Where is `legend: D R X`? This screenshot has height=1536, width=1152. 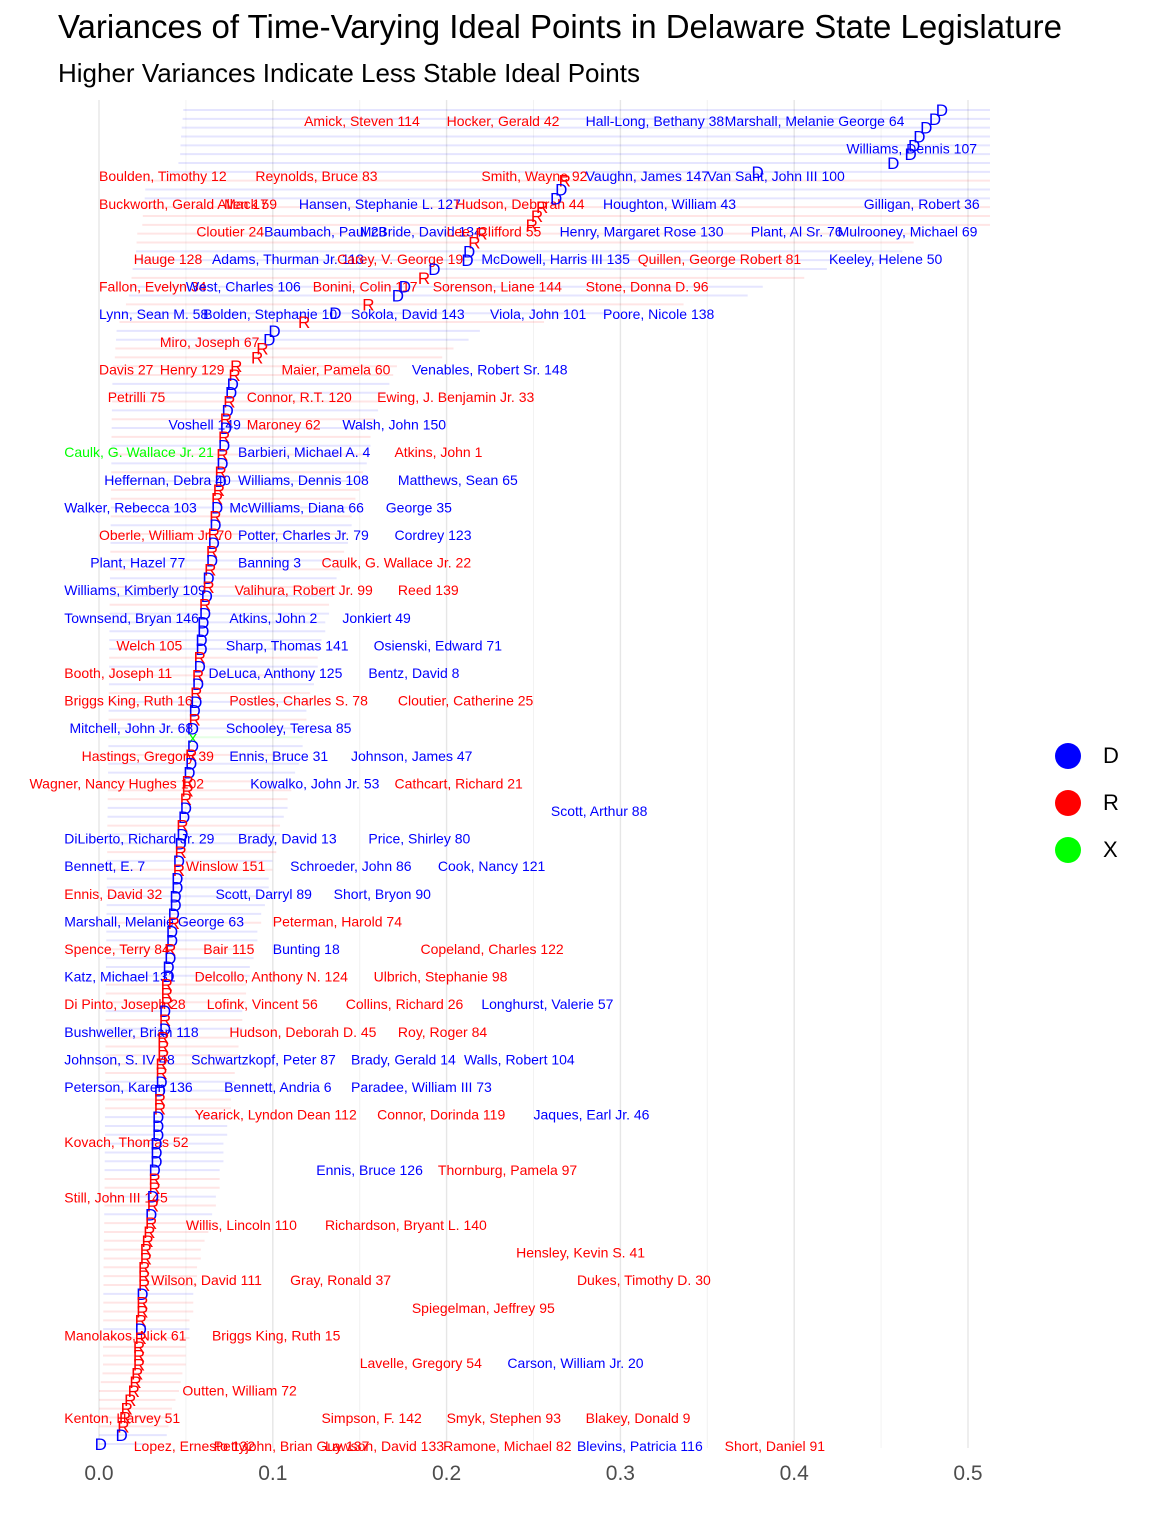 legend: D R X is located at coordinates (1084, 802).